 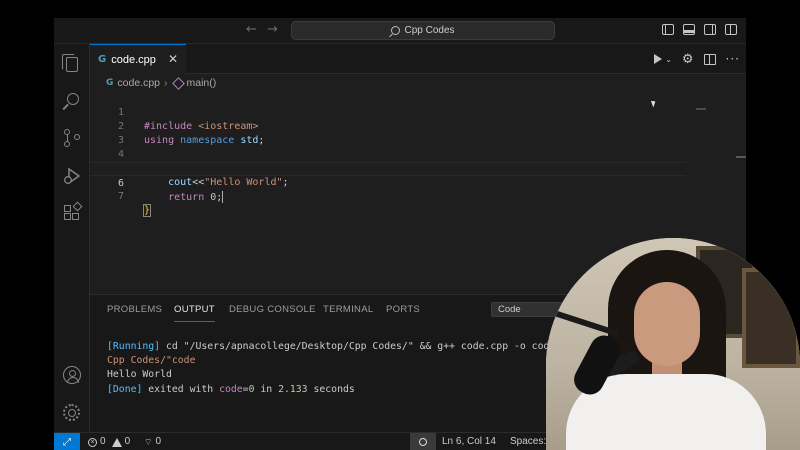 I want to click on video-left-letterbox, so click(x=27, y=225).